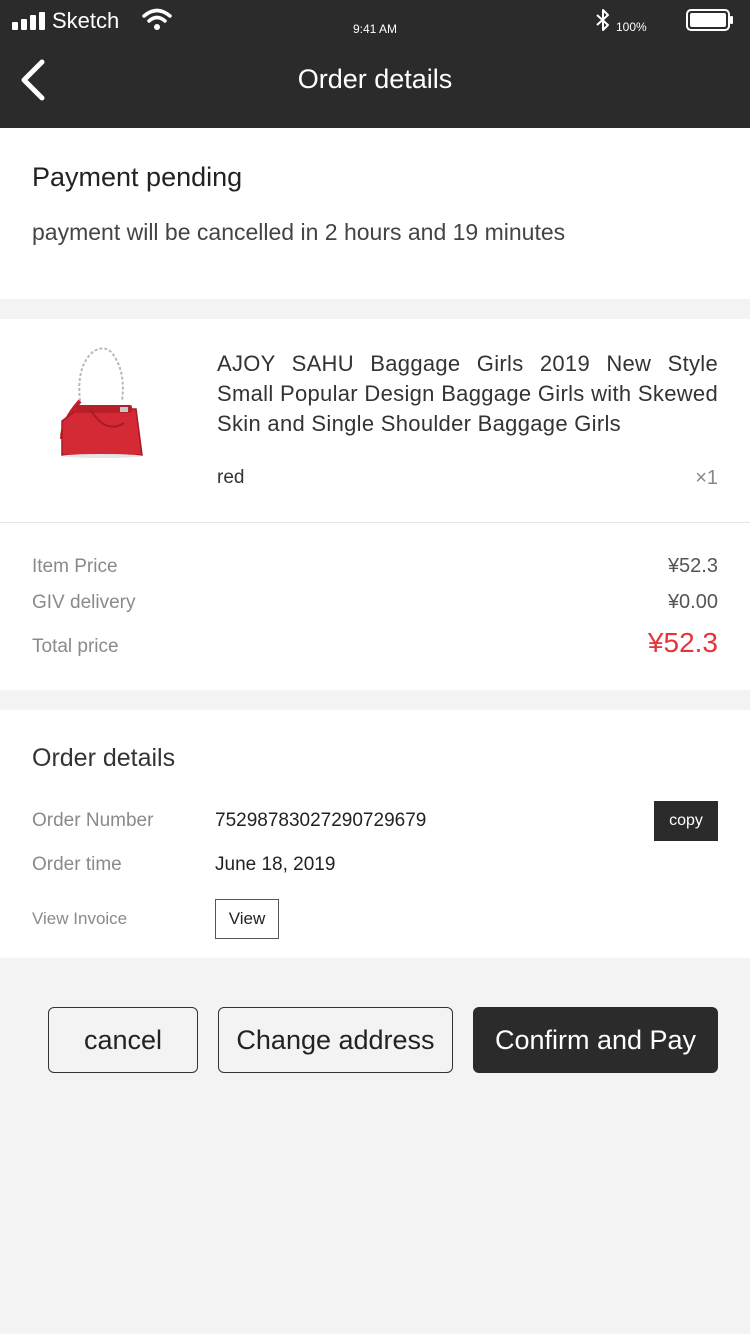  What do you see at coordinates (706, 478) in the screenshot?
I see `product-quantity: ×1` at bounding box center [706, 478].